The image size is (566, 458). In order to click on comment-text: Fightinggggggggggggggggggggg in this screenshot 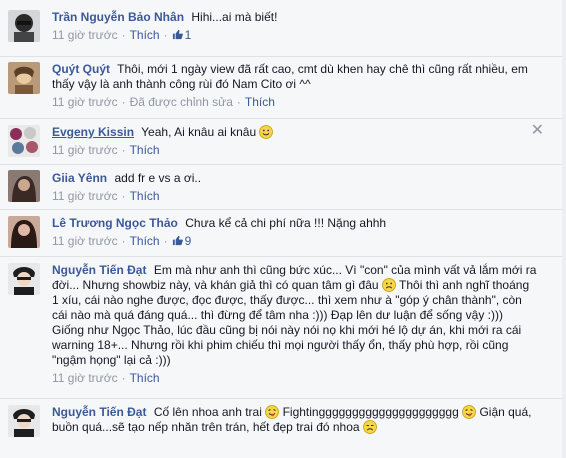, I will do `click(370, 412)`.